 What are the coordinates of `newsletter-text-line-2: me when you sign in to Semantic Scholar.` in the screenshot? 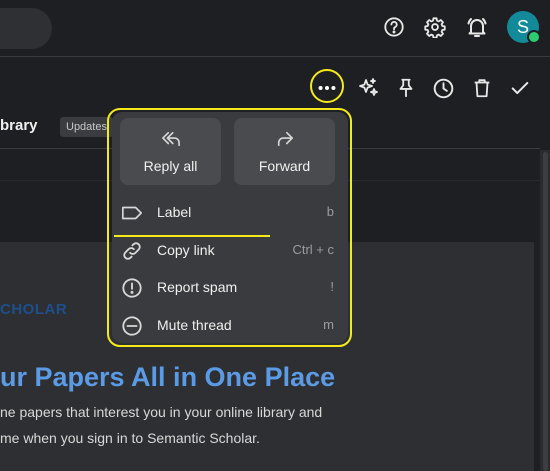 It's located at (130, 438).